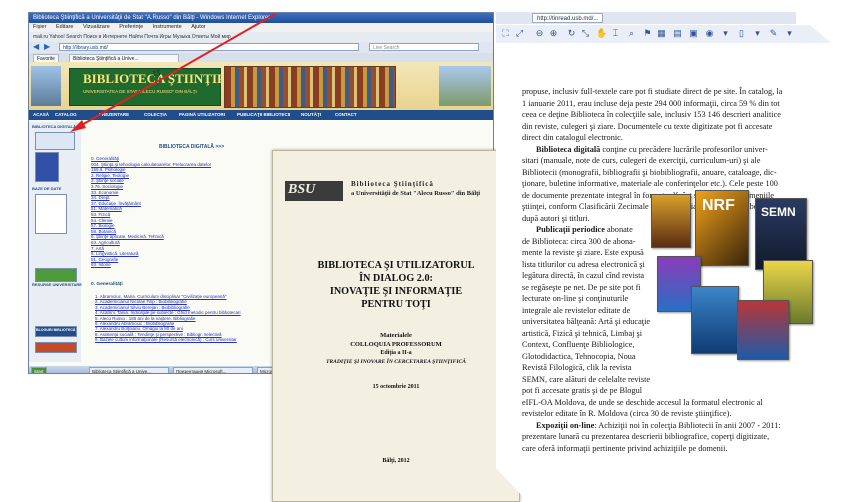 Image resolution: width=853 pixels, height=502 pixels. Describe the element at coordinates (571, 33) in the screenshot. I see `rotate-icon: ↻` at that location.